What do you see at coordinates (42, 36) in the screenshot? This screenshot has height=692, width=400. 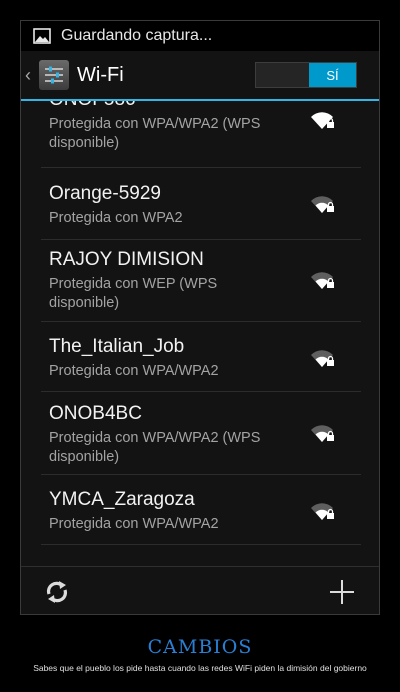 I see `image-icon` at bounding box center [42, 36].